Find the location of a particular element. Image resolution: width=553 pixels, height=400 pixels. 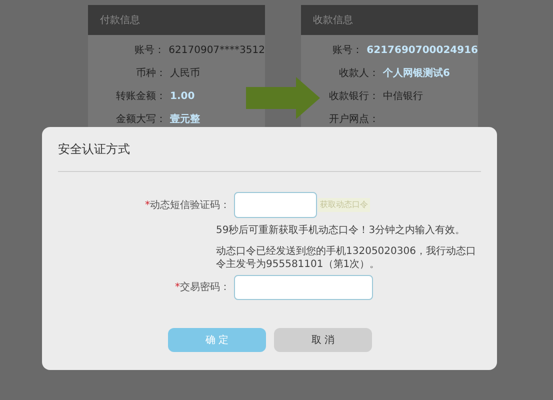

cancel-button: 取 消 is located at coordinates (323, 340).